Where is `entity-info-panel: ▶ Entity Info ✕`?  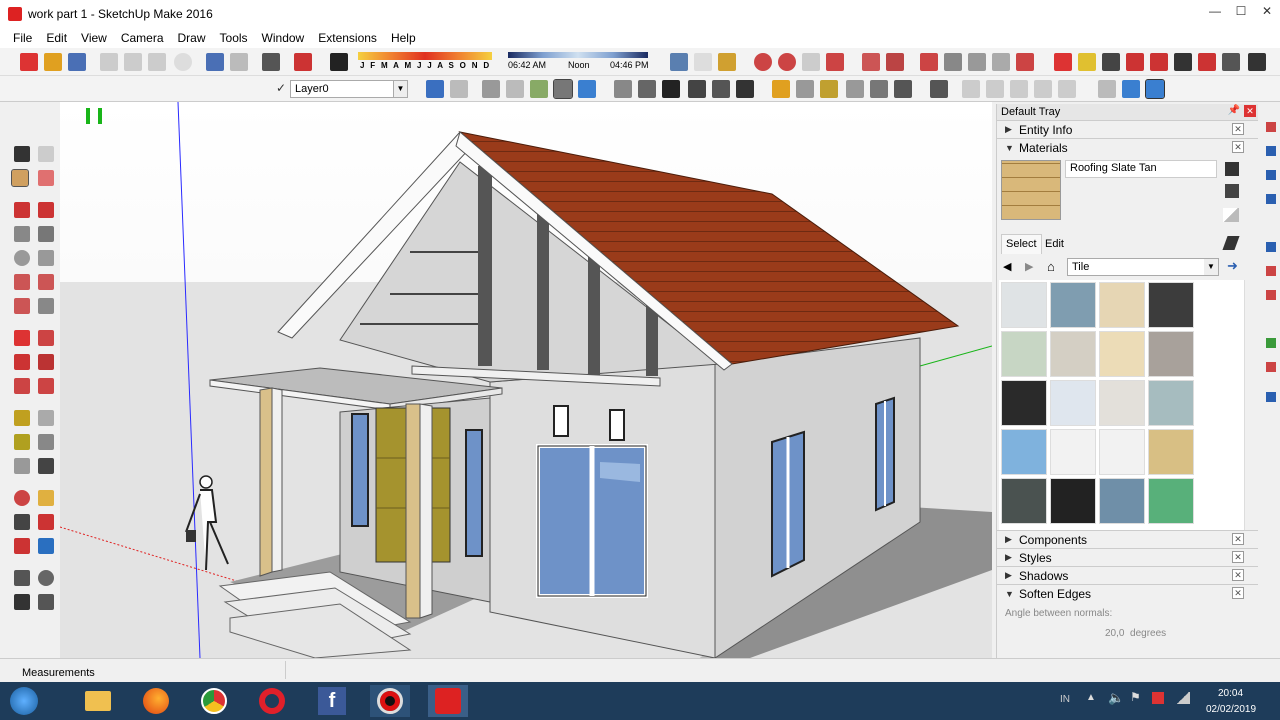
entity-info-panel: ▶ Entity Info ✕ is located at coordinates (1127, 129).